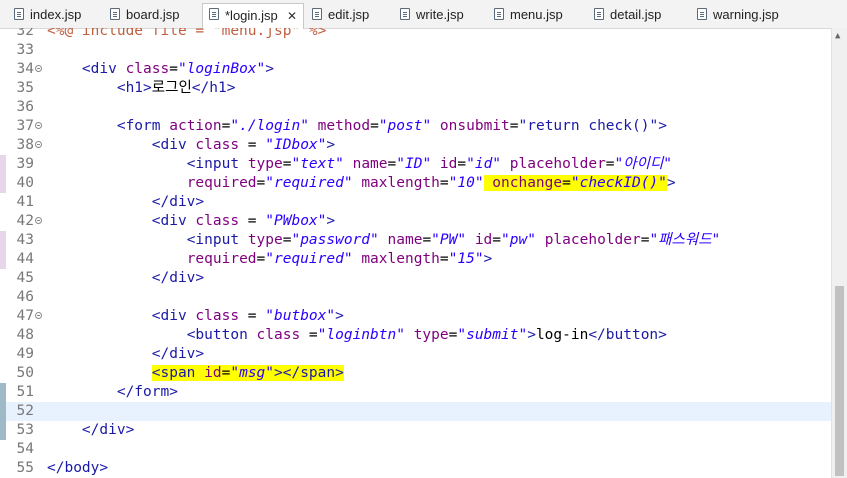 This screenshot has width=847, height=478. Describe the element at coordinates (415, 297) in the screenshot. I see `code-line-46: 46` at that location.